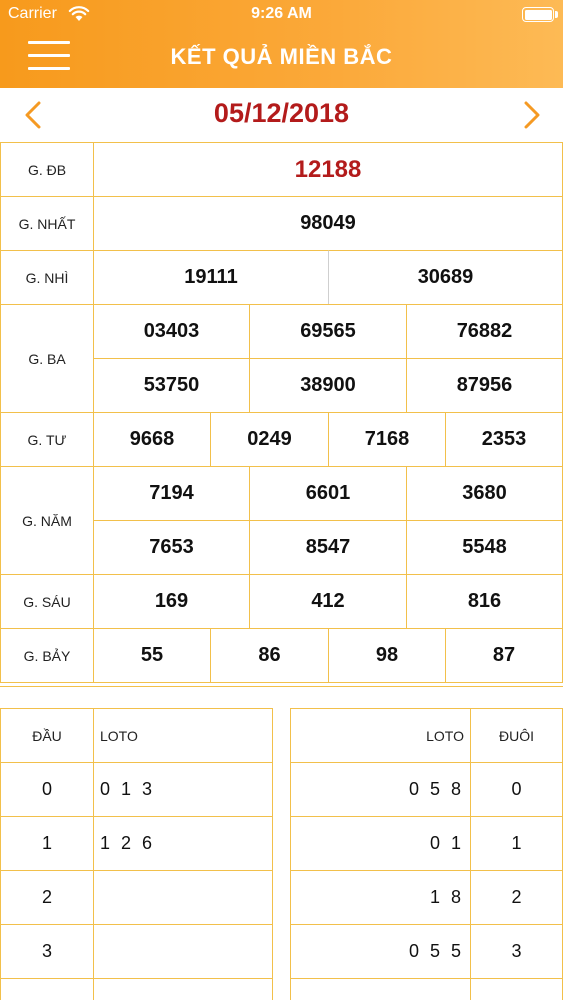  What do you see at coordinates (484, 331) in the screenshot?
I see `prize-third-number: 76882` at bounding box center [484, 331].